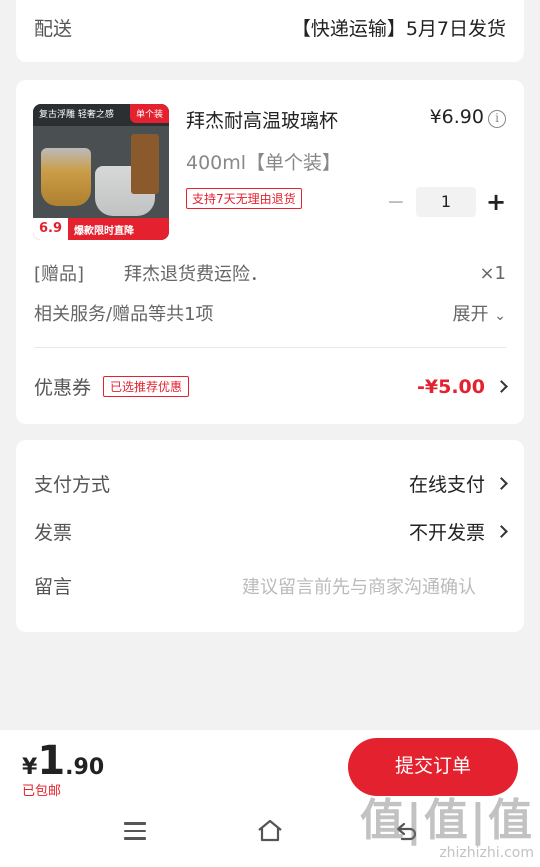  What do you see at coordinates (451, 386) in the screenshot?
I see `coupon-value: -¥5.00` at bounding box center [451, 386].